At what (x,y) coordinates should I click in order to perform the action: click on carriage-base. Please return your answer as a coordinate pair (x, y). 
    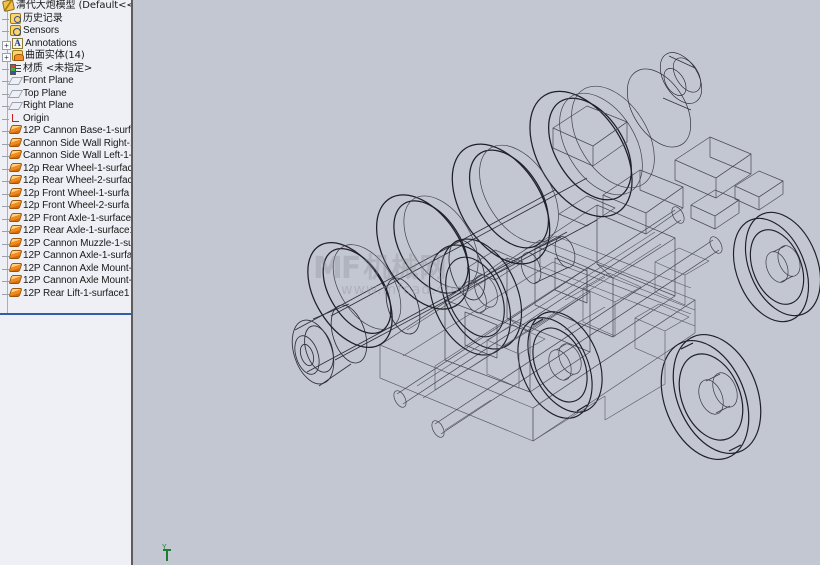
    Looking at the image, I should click on (537, 338).